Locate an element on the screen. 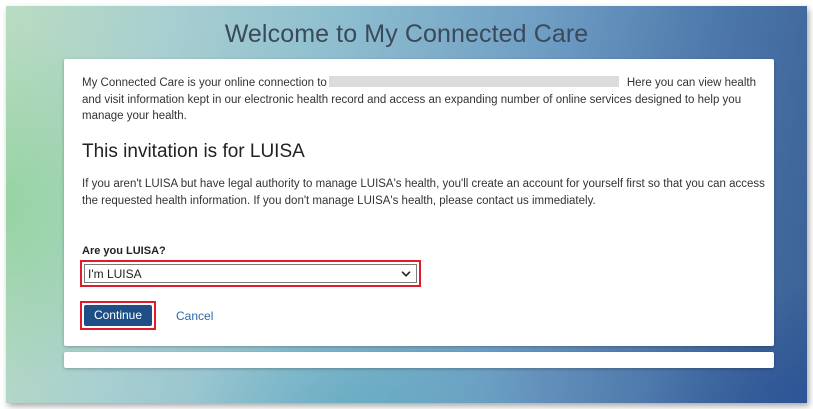 The height and width of the screenshot is (409, 813). select-highlight-box: I'm LUISA is located at coordinates (250, 273).